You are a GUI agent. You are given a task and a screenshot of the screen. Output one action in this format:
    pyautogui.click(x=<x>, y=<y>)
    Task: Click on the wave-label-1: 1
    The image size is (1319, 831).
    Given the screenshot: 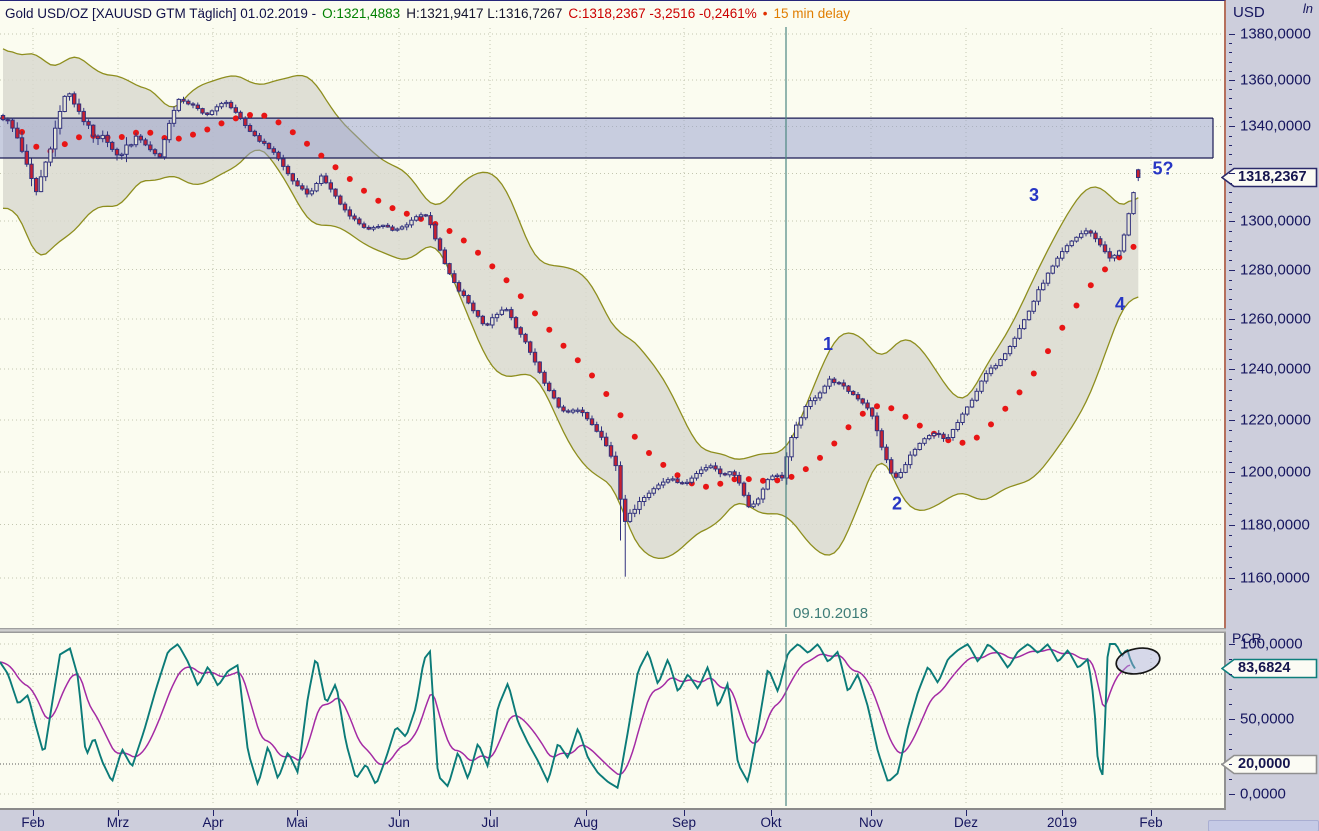 What is the action you would take?
    pyautogui.click(x=828, y=344)
    